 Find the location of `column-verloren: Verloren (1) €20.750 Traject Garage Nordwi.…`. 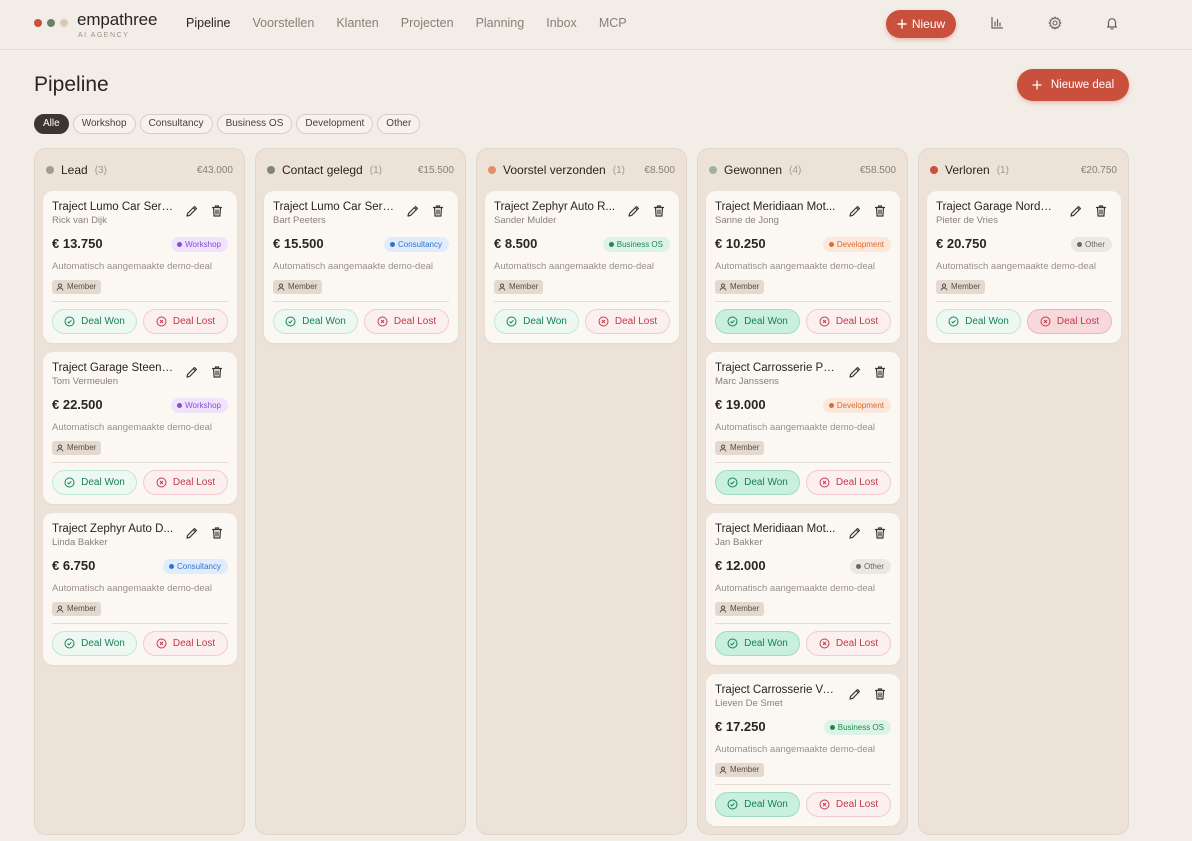

column-verloren: Verloren (1) €20.750 Traject Garage Nordwi.… is located at coordinates (1023, 491).